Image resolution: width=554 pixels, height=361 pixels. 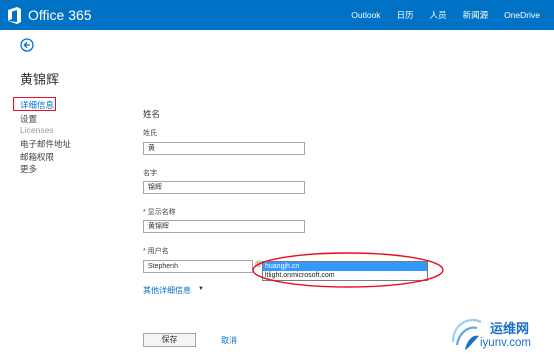 I want to click on sidebar-item-more: 更多, so click(x=28, y=169).